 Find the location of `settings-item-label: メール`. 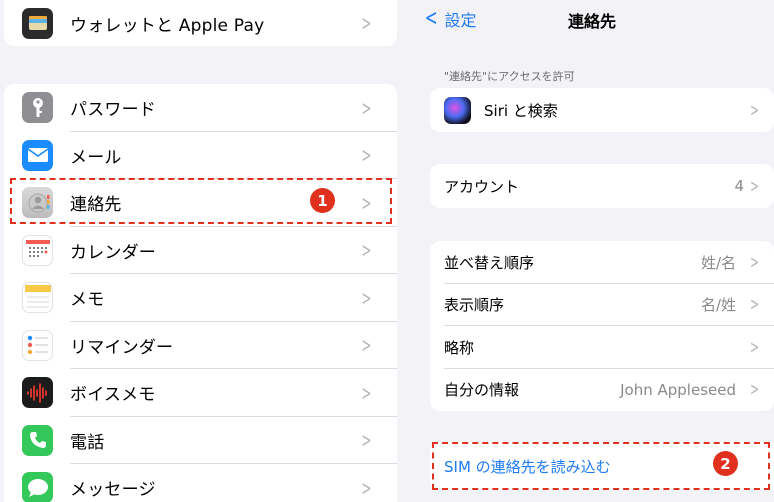

settings-item-label: メール is located at coordinates (96, 157).